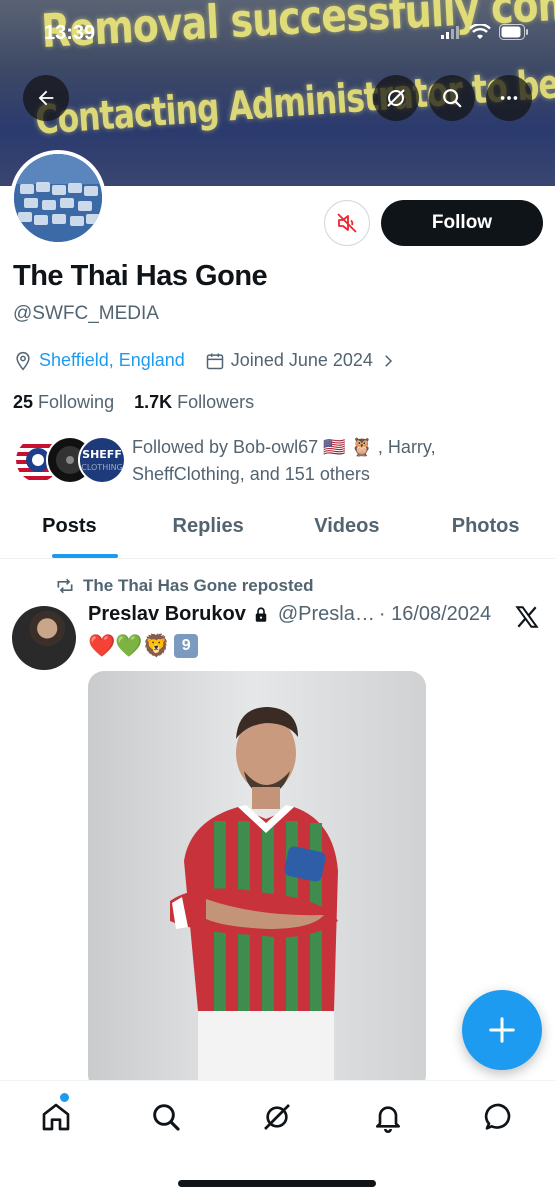 The width and height of the screenshot is (555, 1200). What do you see at coordinates (462, 223) in the screenshot?
I see `follow-button: Follow` at bounding box center [462, 223].